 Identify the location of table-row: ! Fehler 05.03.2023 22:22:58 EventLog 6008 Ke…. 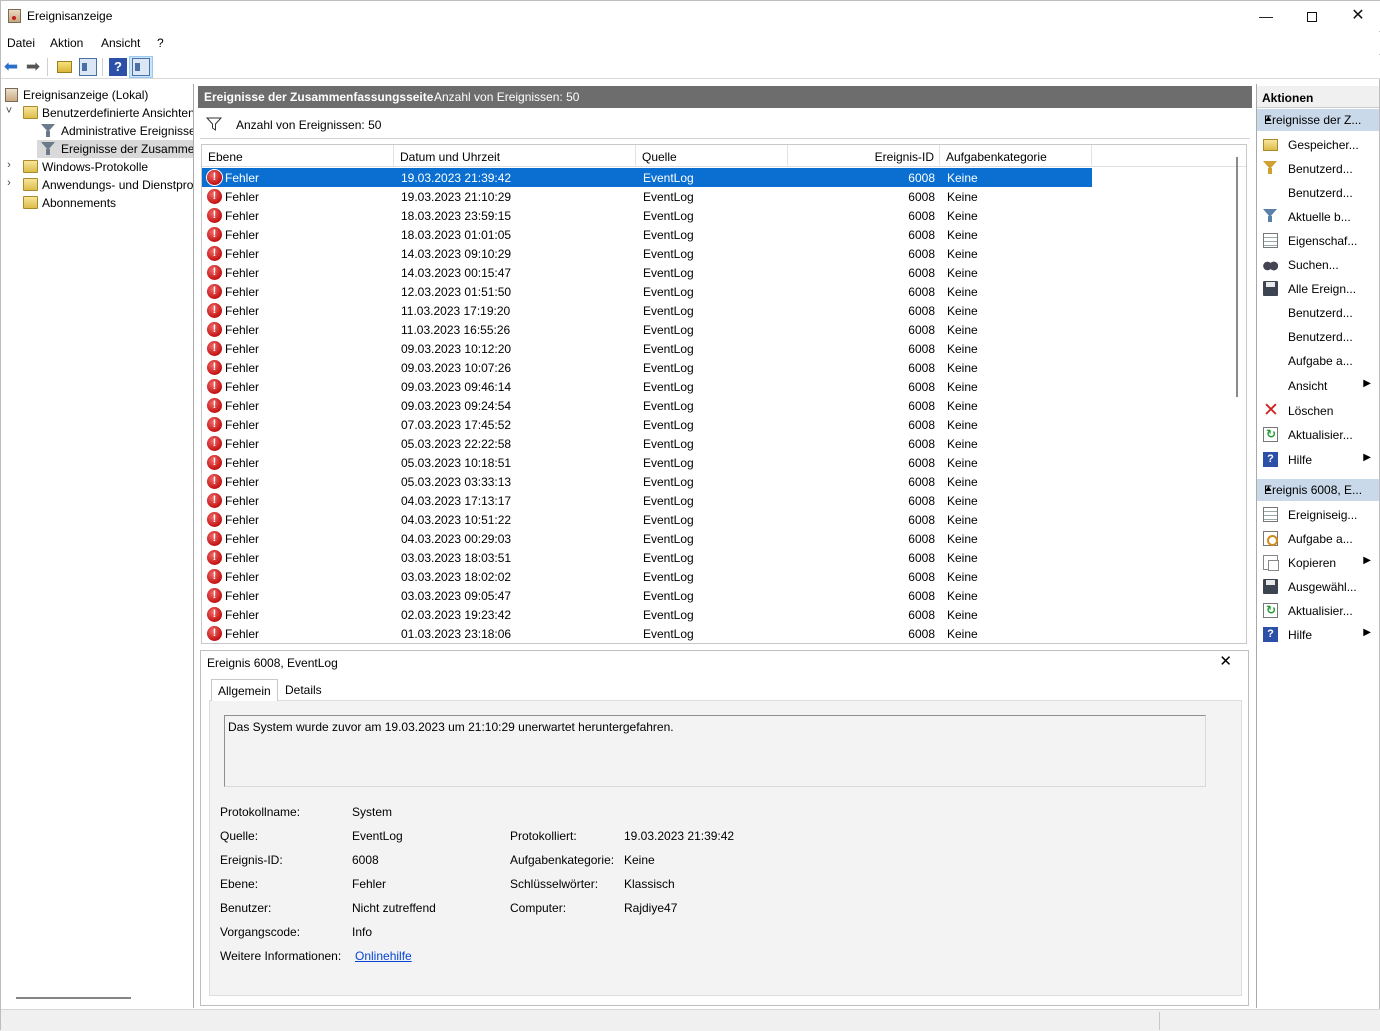
(647, 443).